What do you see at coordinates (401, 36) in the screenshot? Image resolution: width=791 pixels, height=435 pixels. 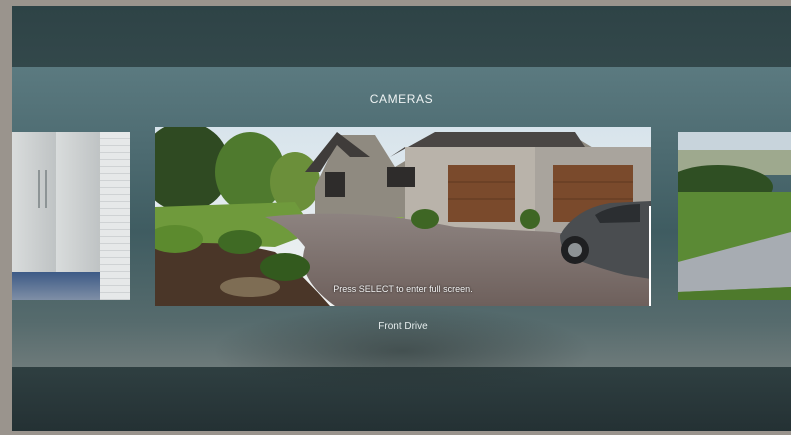 I see `top-band` at bounding box center [401, 36].